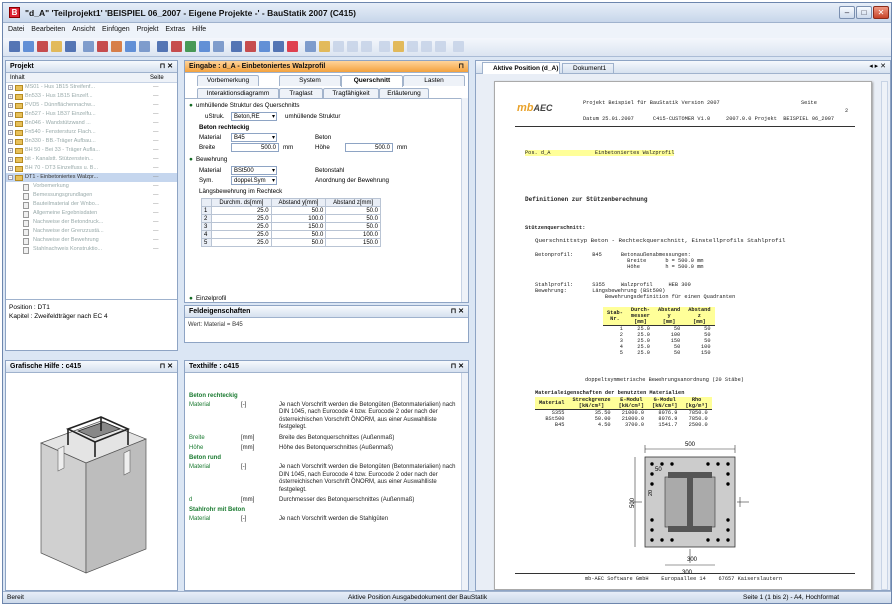 Image resolution: width=895 pixels, height=606 pixels. What do you see at coordinates (369, 147) in the screenshot?
I see `hoehe-input: 500.0` at bounding box center [369, 147].